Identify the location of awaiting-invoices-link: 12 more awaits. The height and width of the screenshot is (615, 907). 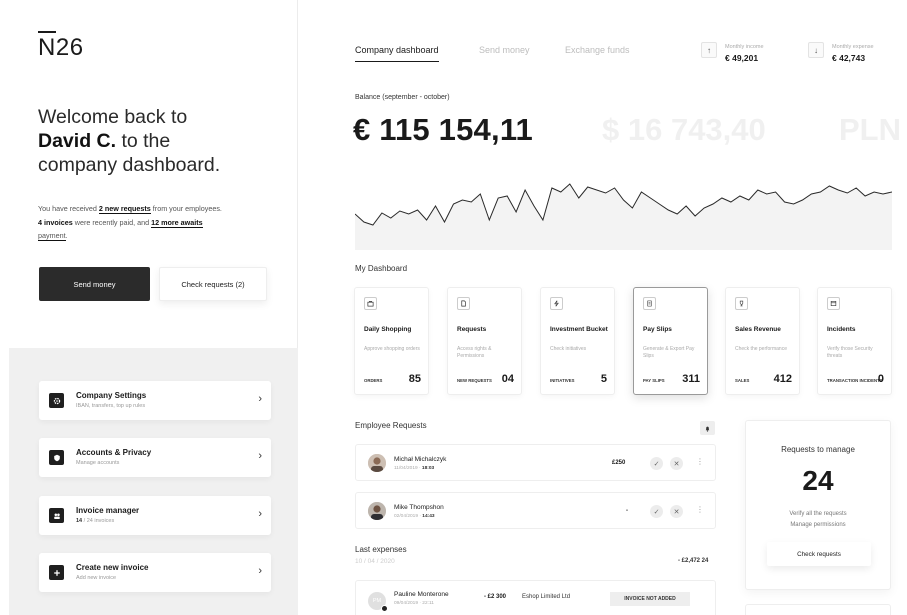
(177, 222).